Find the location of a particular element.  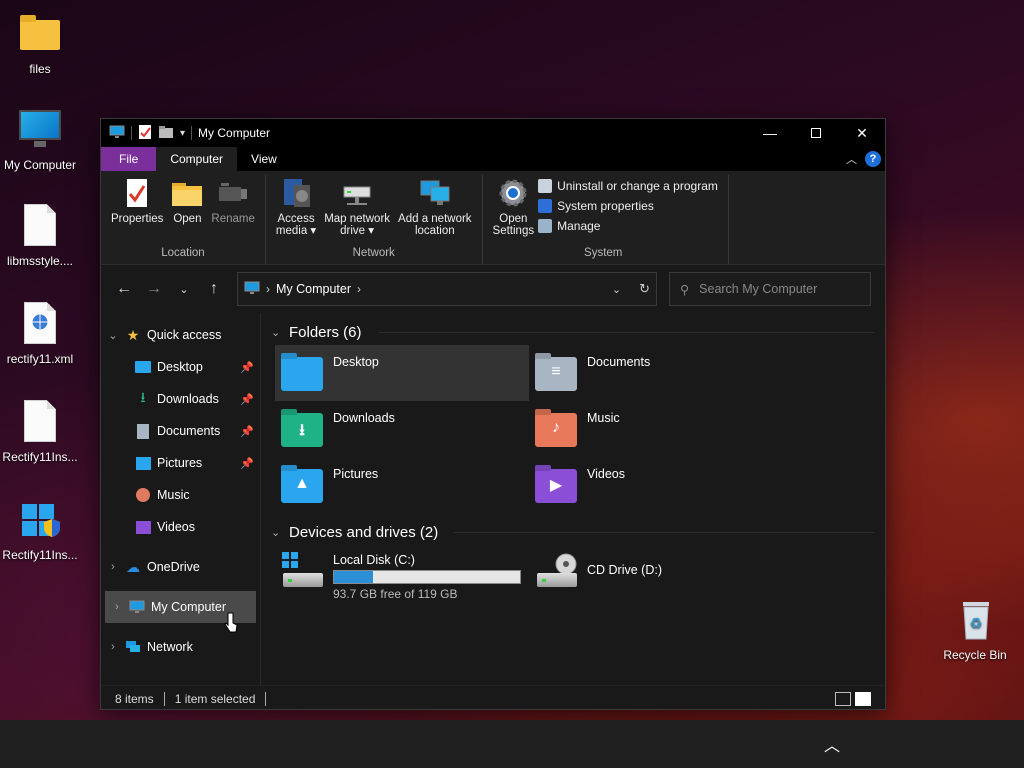

help-icon: ? is located at coordinates (873, 159).